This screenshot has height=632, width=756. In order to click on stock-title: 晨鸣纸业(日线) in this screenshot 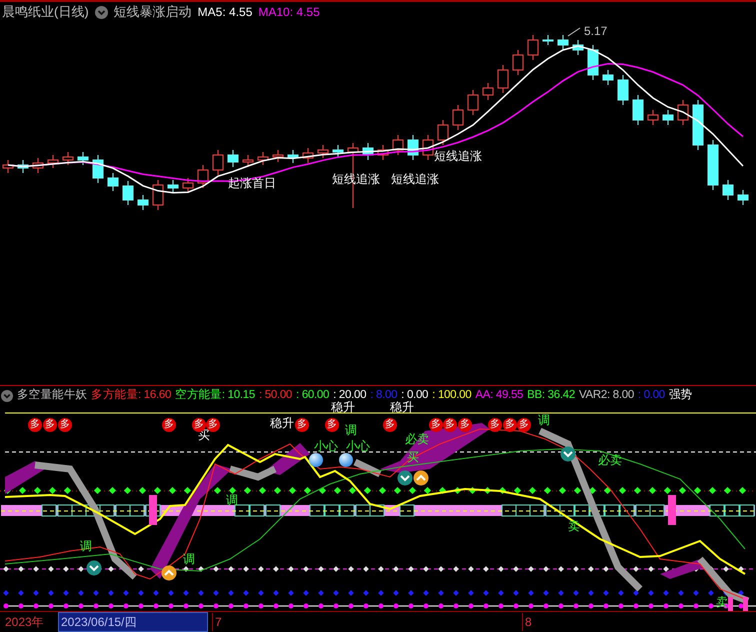, I will do `click(45, 12)`.